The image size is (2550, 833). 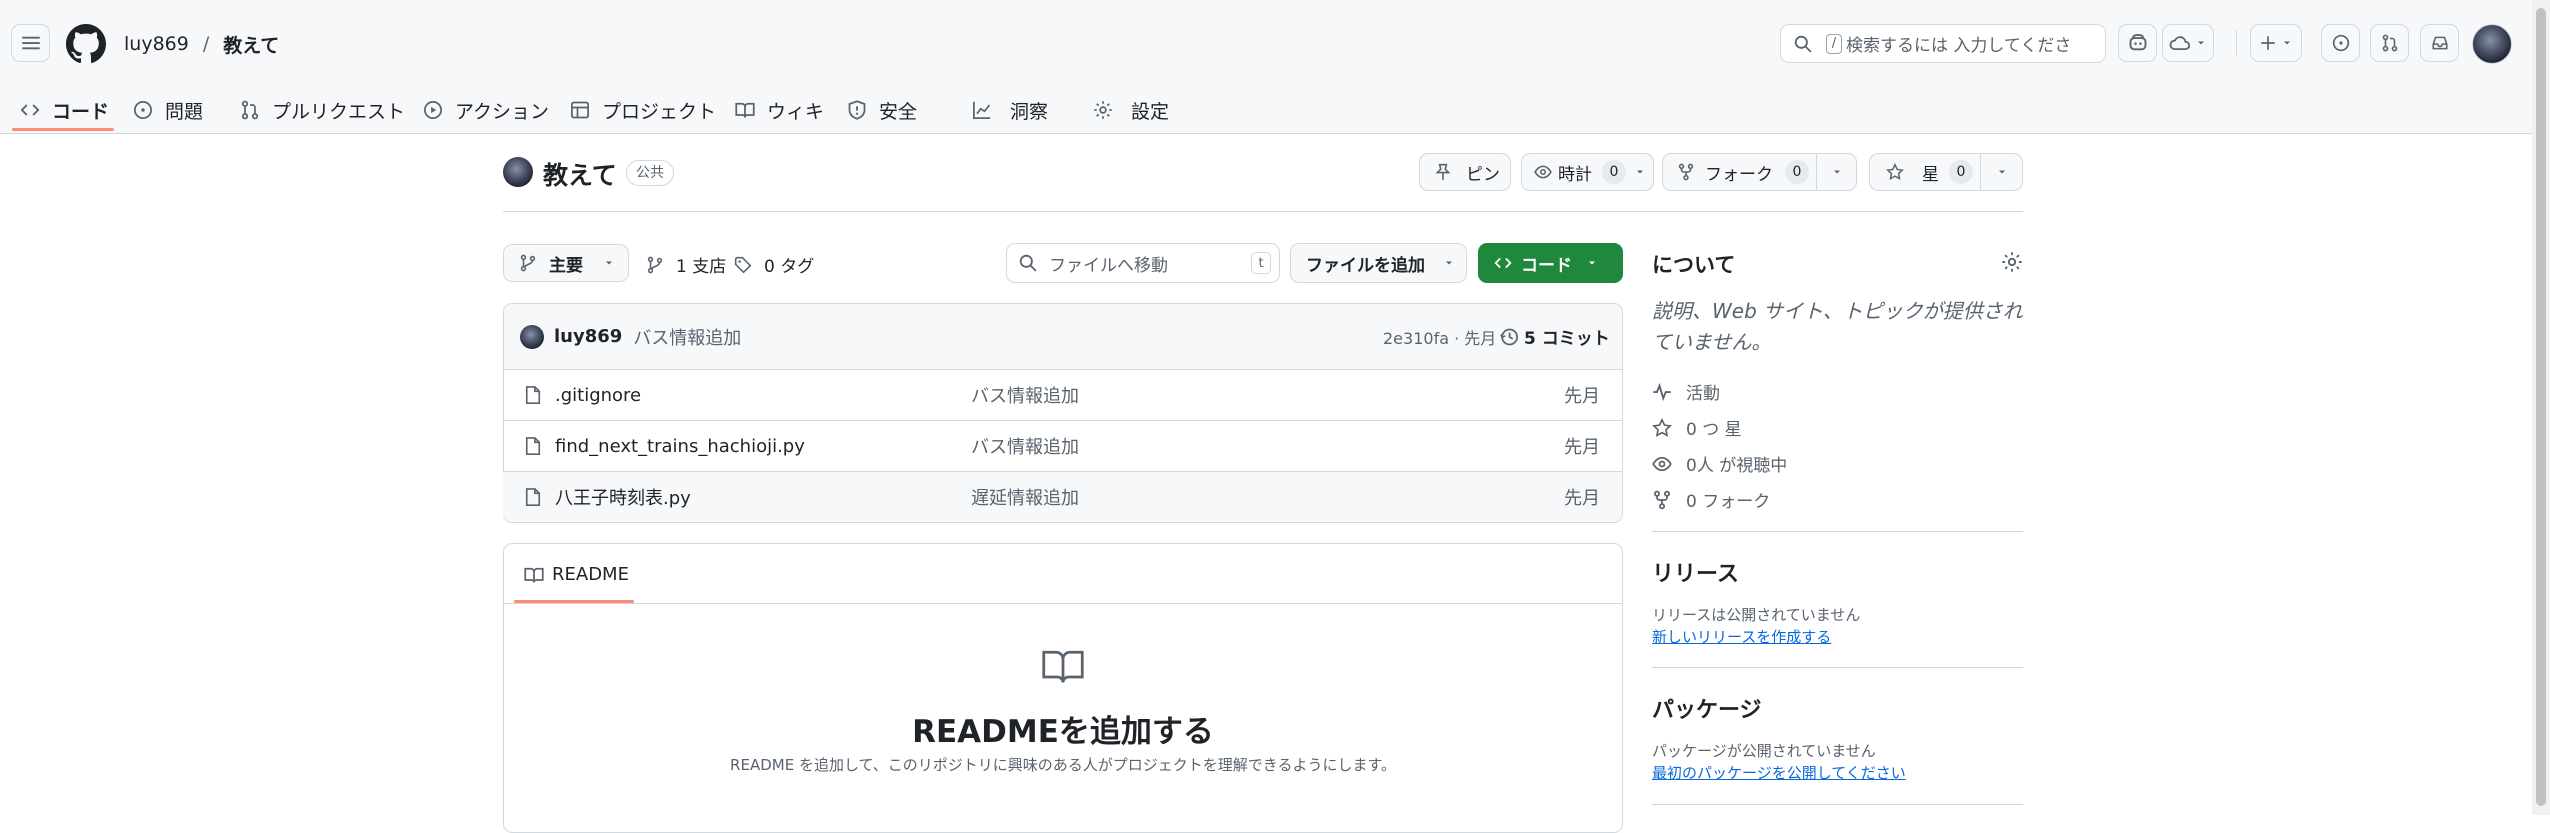 I want to click on add-file-button: ファイルを追加, so click(x=1378, y=263).